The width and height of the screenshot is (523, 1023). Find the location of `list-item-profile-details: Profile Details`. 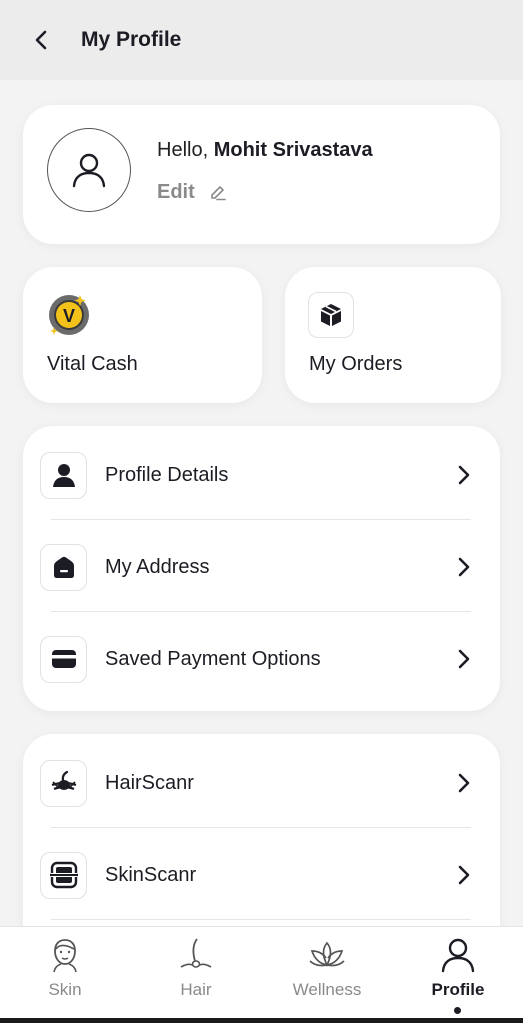

list-item-profile-details: Profile Details is located at coordinates (261, 475).